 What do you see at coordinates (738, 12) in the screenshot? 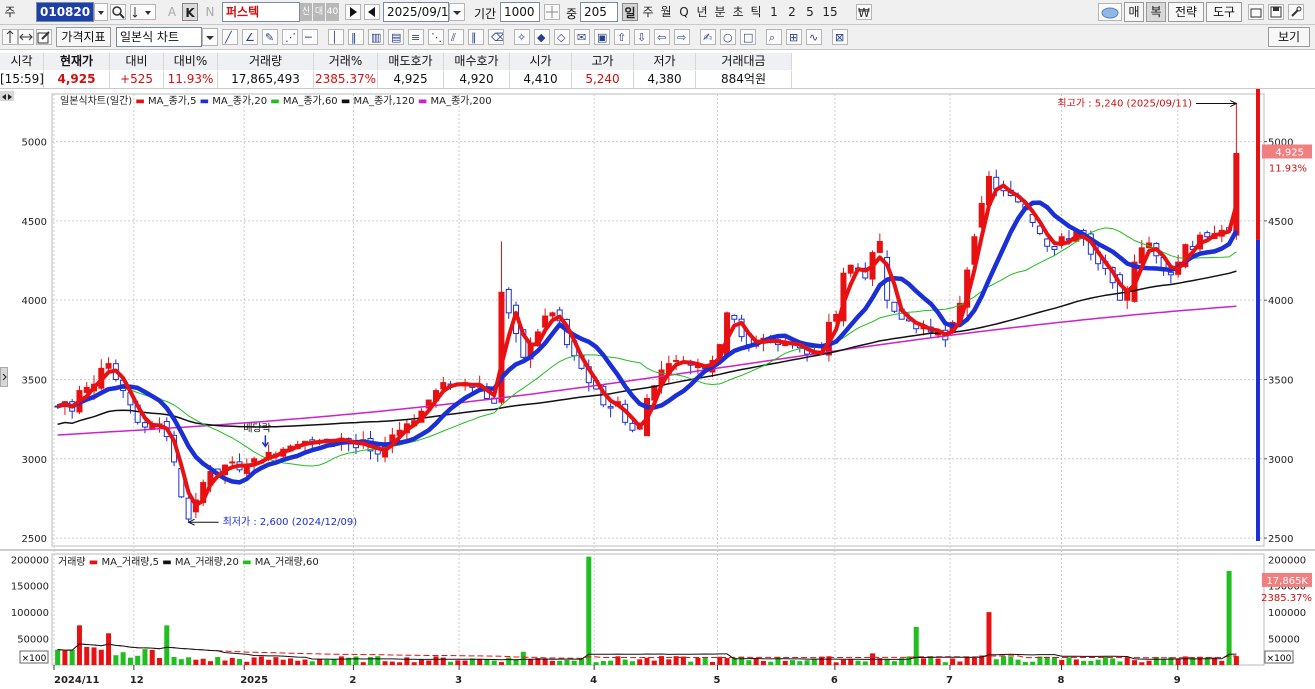
I see `interval-tab-6: 초` at bounding box center [738, 12].